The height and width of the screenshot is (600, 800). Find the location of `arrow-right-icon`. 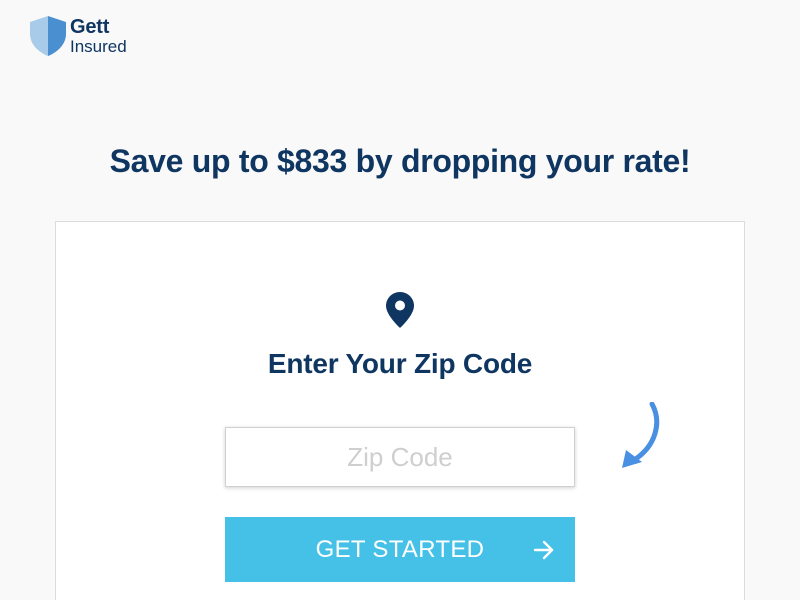

arrow-right-icon is located at coordinates (543, 550).